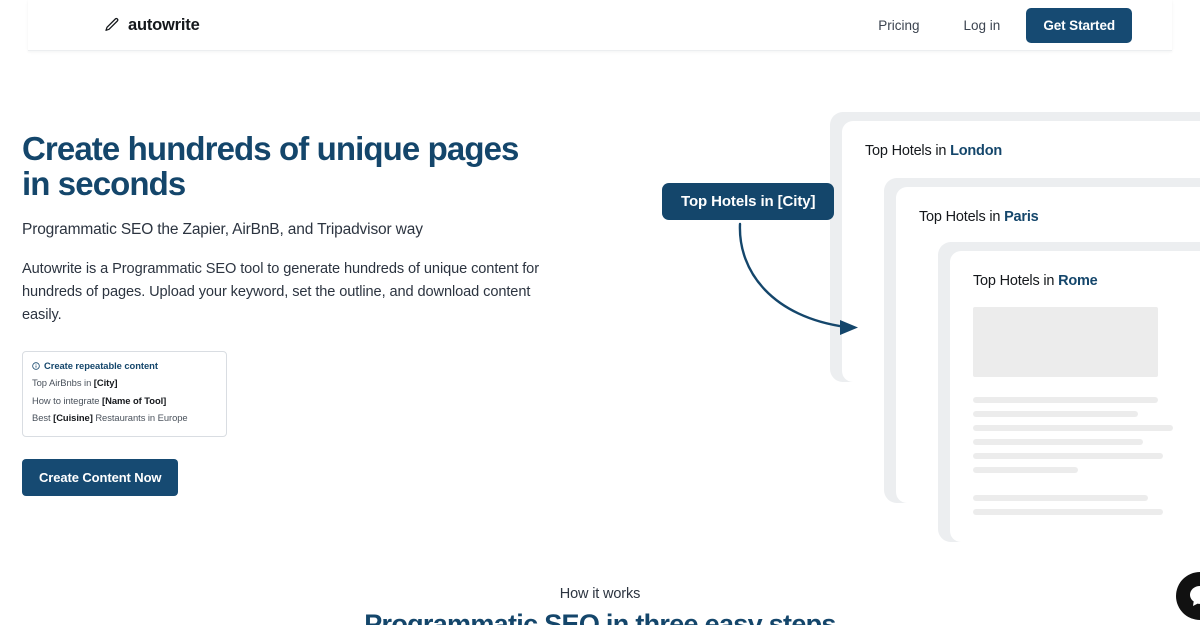  I want to click on create-content-now-button: Create Content Now, so click(100, 478).